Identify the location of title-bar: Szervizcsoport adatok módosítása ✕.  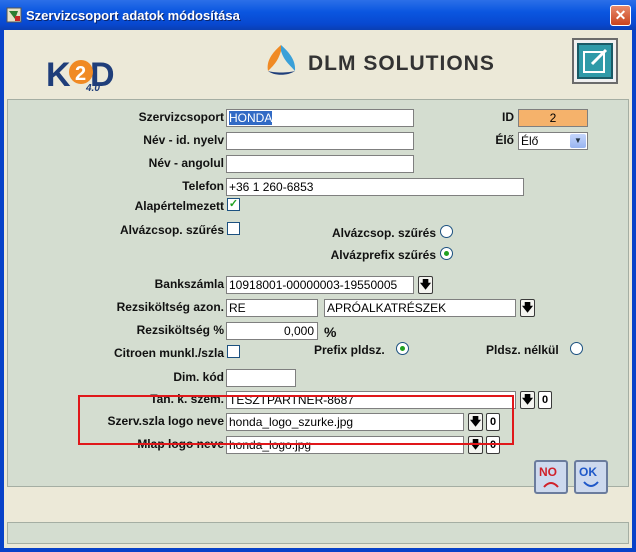
(318, 15).